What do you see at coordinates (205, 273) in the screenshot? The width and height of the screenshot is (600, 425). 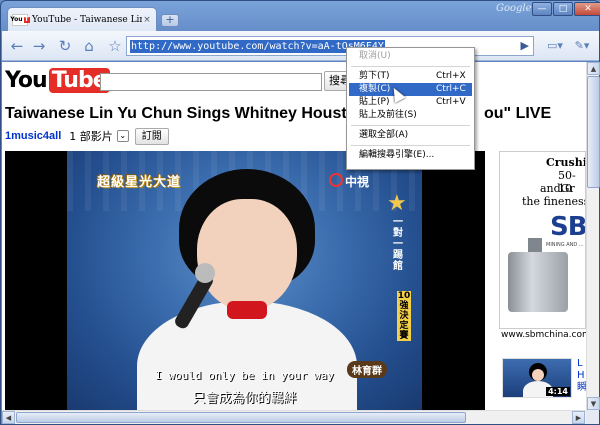 I see `microphone-head` at bounding box center [205, 273].